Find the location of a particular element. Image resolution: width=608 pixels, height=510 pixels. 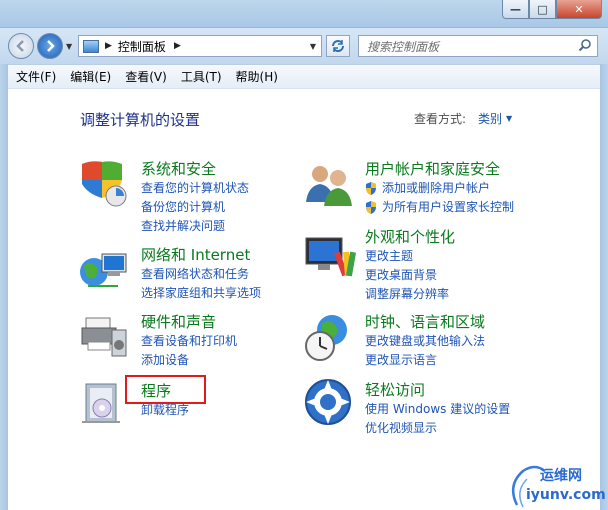

forward-button is located at coordinates (50, 46).